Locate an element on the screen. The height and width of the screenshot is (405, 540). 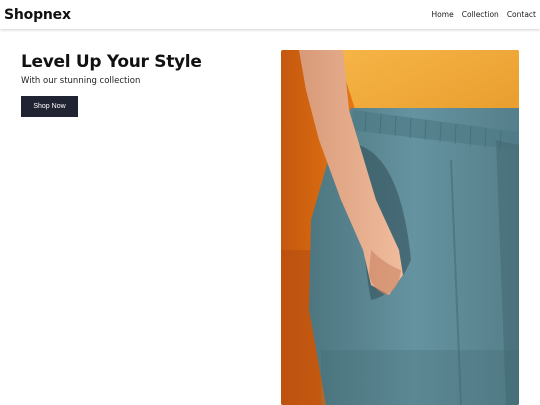
top-navbar: Shopnex Home Collection Contact is located at coordinates (270, 14).